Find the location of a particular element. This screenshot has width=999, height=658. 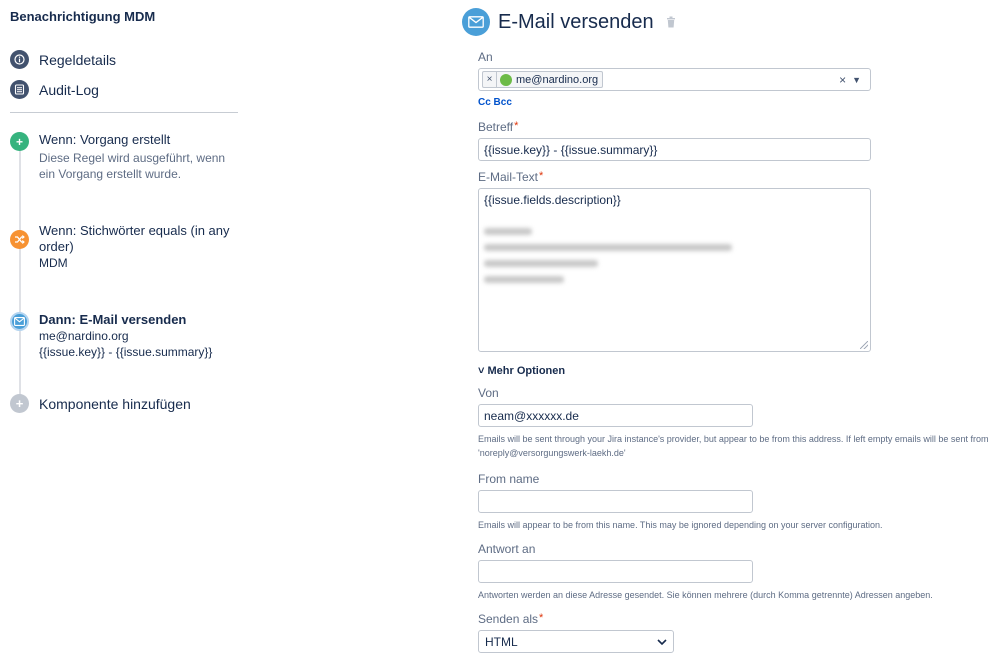

sidebar-item-audit-log: Audit-Log is located at coordinates (54, 89).